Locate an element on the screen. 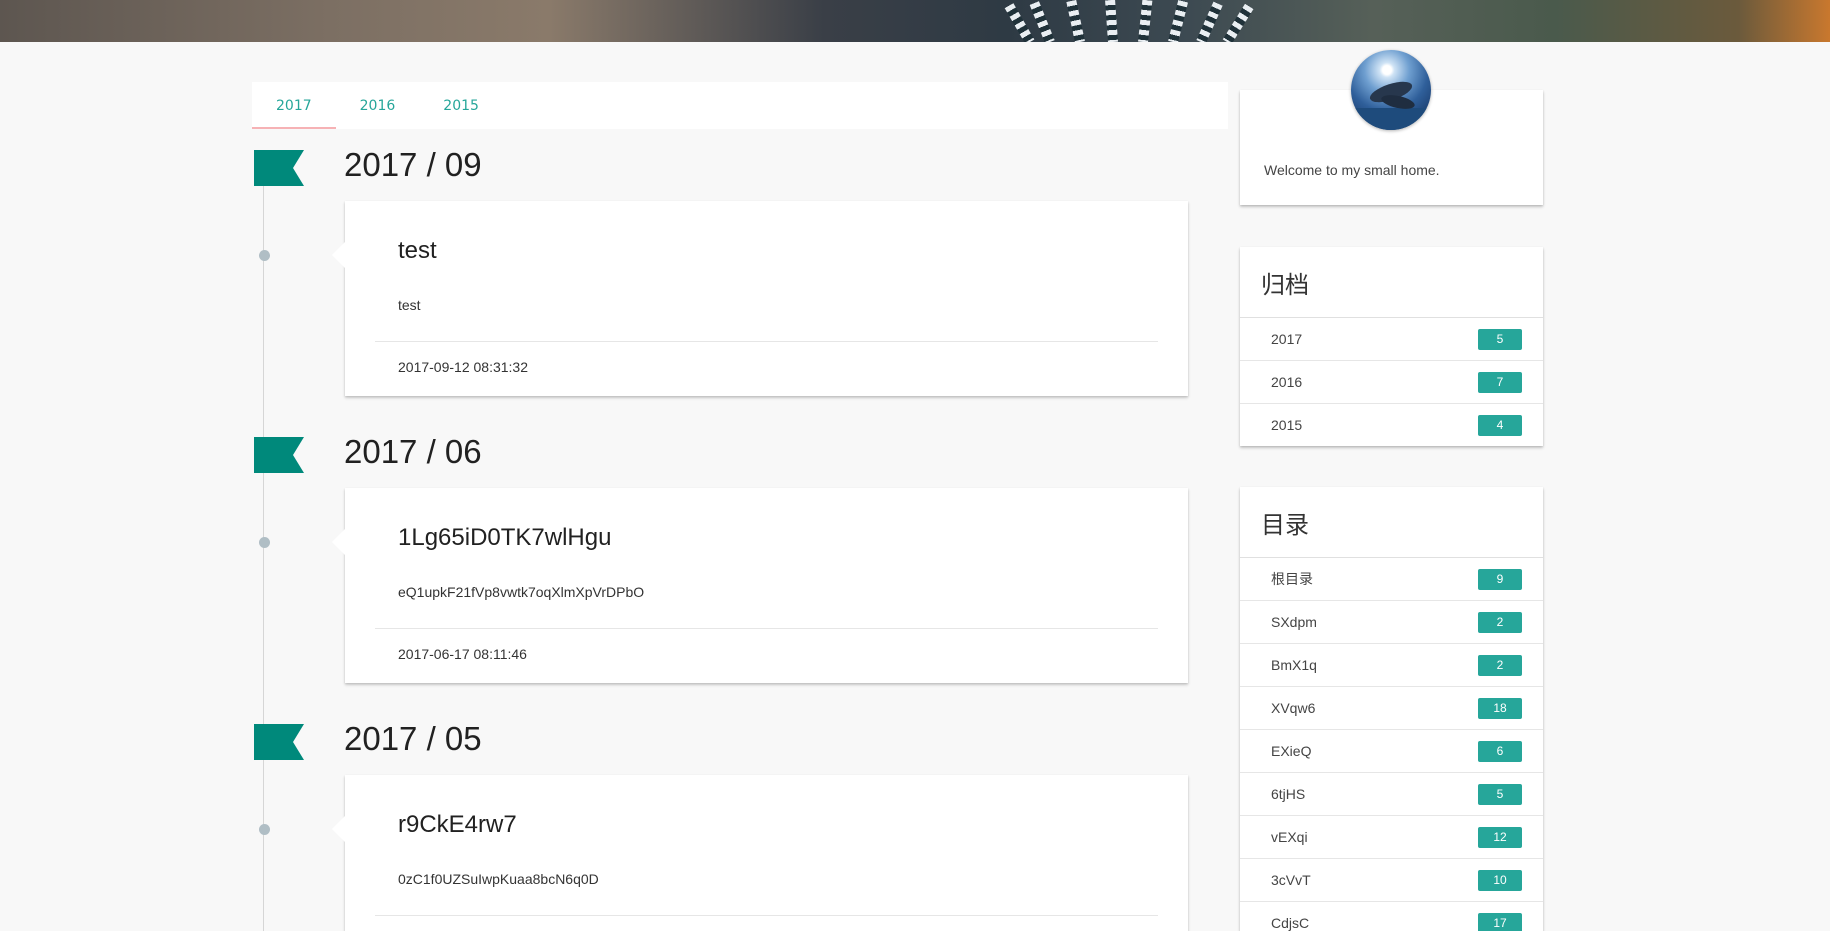  archive-item: 2017 5 is located at coordinates (1391, 339).